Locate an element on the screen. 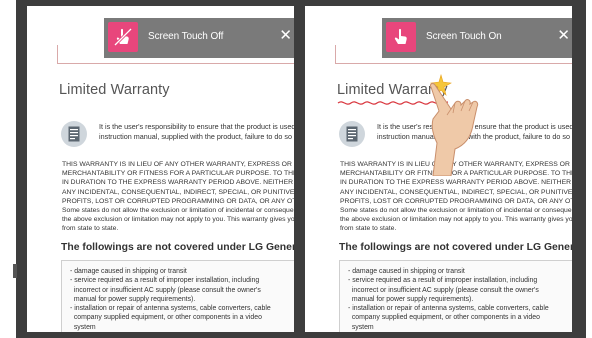 This screenshot has height=338, width=592. touching-hand-icon is located at coordinates (454, 129).